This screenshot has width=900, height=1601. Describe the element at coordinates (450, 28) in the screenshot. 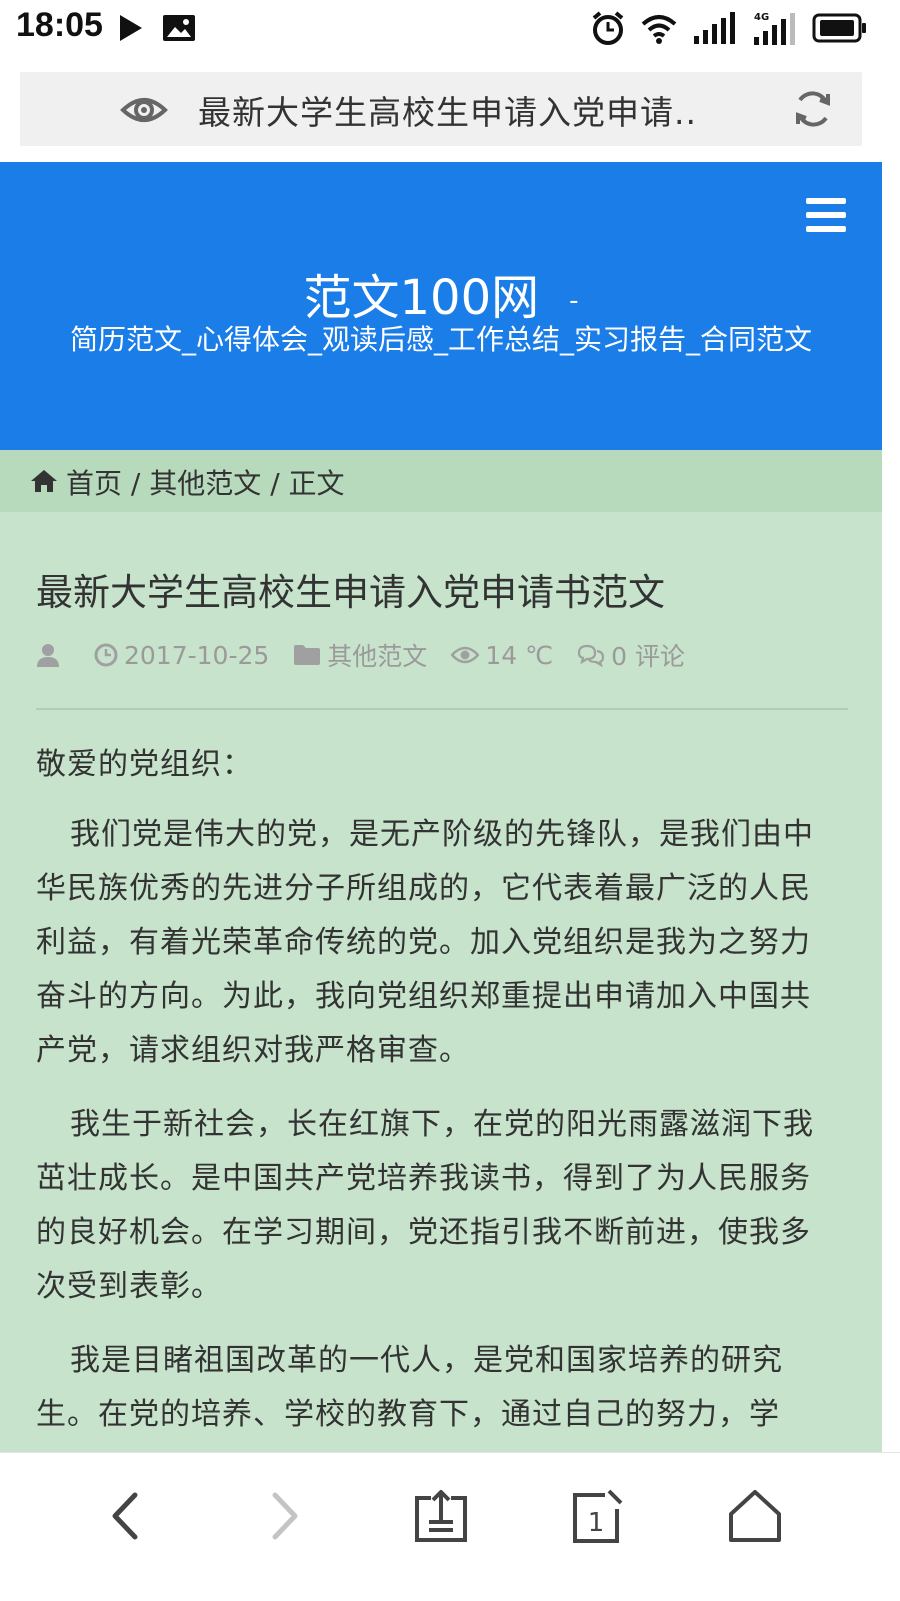

I see `status-bar: 18:05 4G` at that location.